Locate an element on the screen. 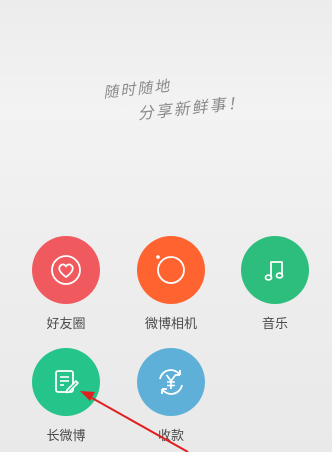  camera-lens-icon is located at coordinates (170, 269).